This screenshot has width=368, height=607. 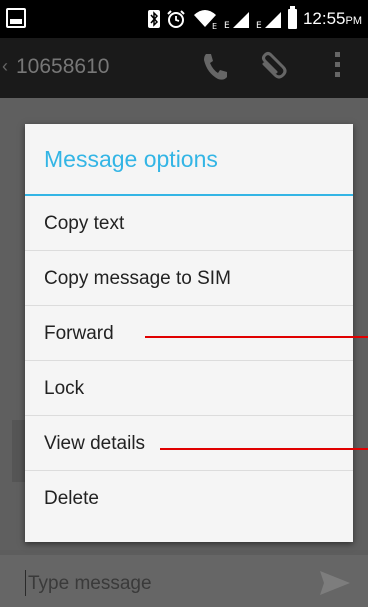 What do you see at coordinates (62, 67) in the screenshot?
I see `contact-number: 10658610` at bounding box center [62, 67].